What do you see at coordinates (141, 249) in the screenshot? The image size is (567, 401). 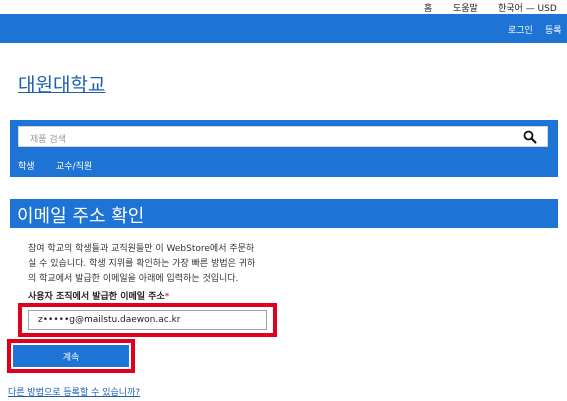 I see `description-line: 참여 학교의 학생들과 교직원들만 이 WebStore에서 주문하` at bounding box center [141, 249].